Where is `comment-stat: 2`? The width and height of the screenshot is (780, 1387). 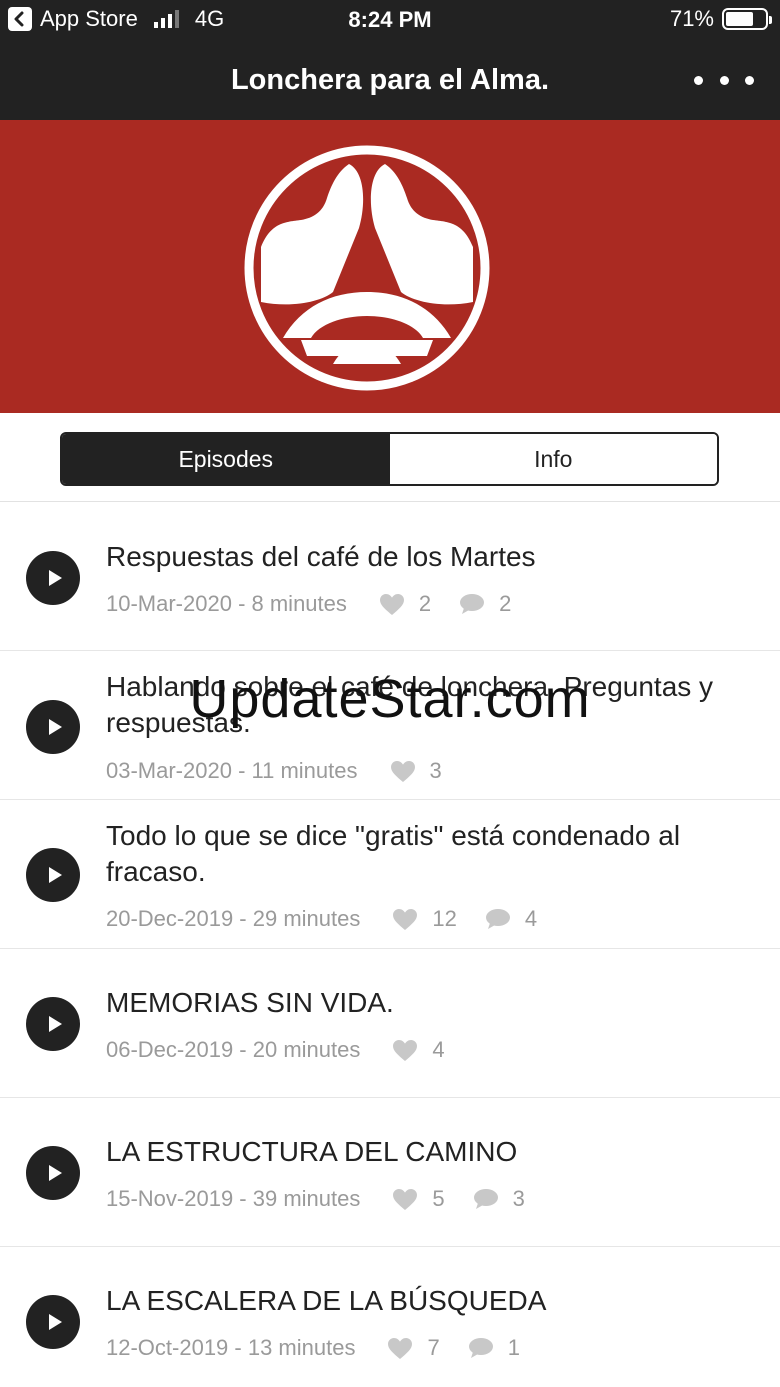
comment-stat: 2 is located at coordinates (485, 604).